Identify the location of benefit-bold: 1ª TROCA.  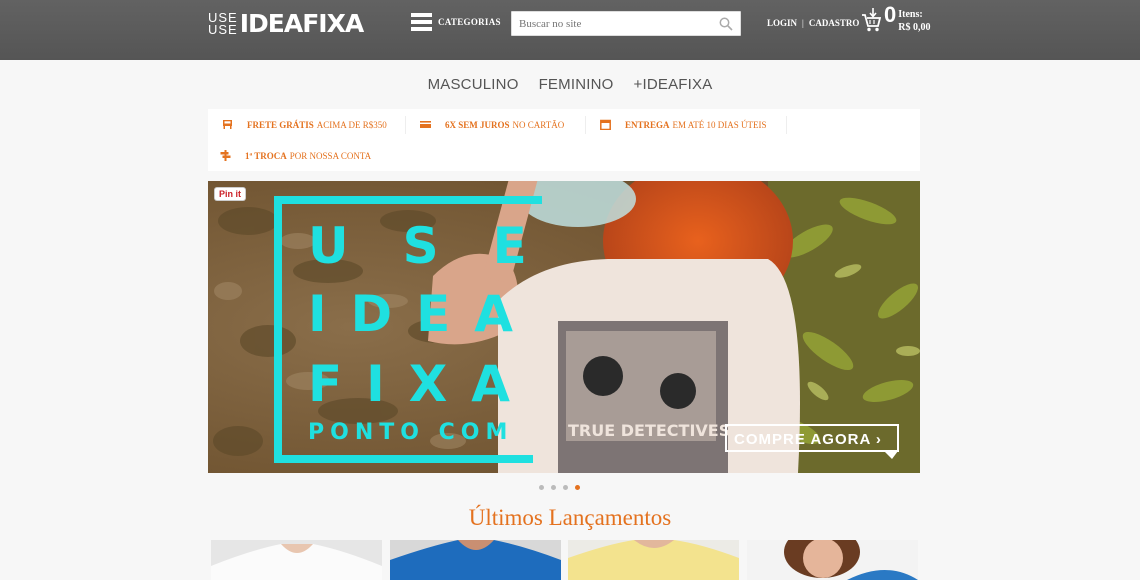
(266, 155).